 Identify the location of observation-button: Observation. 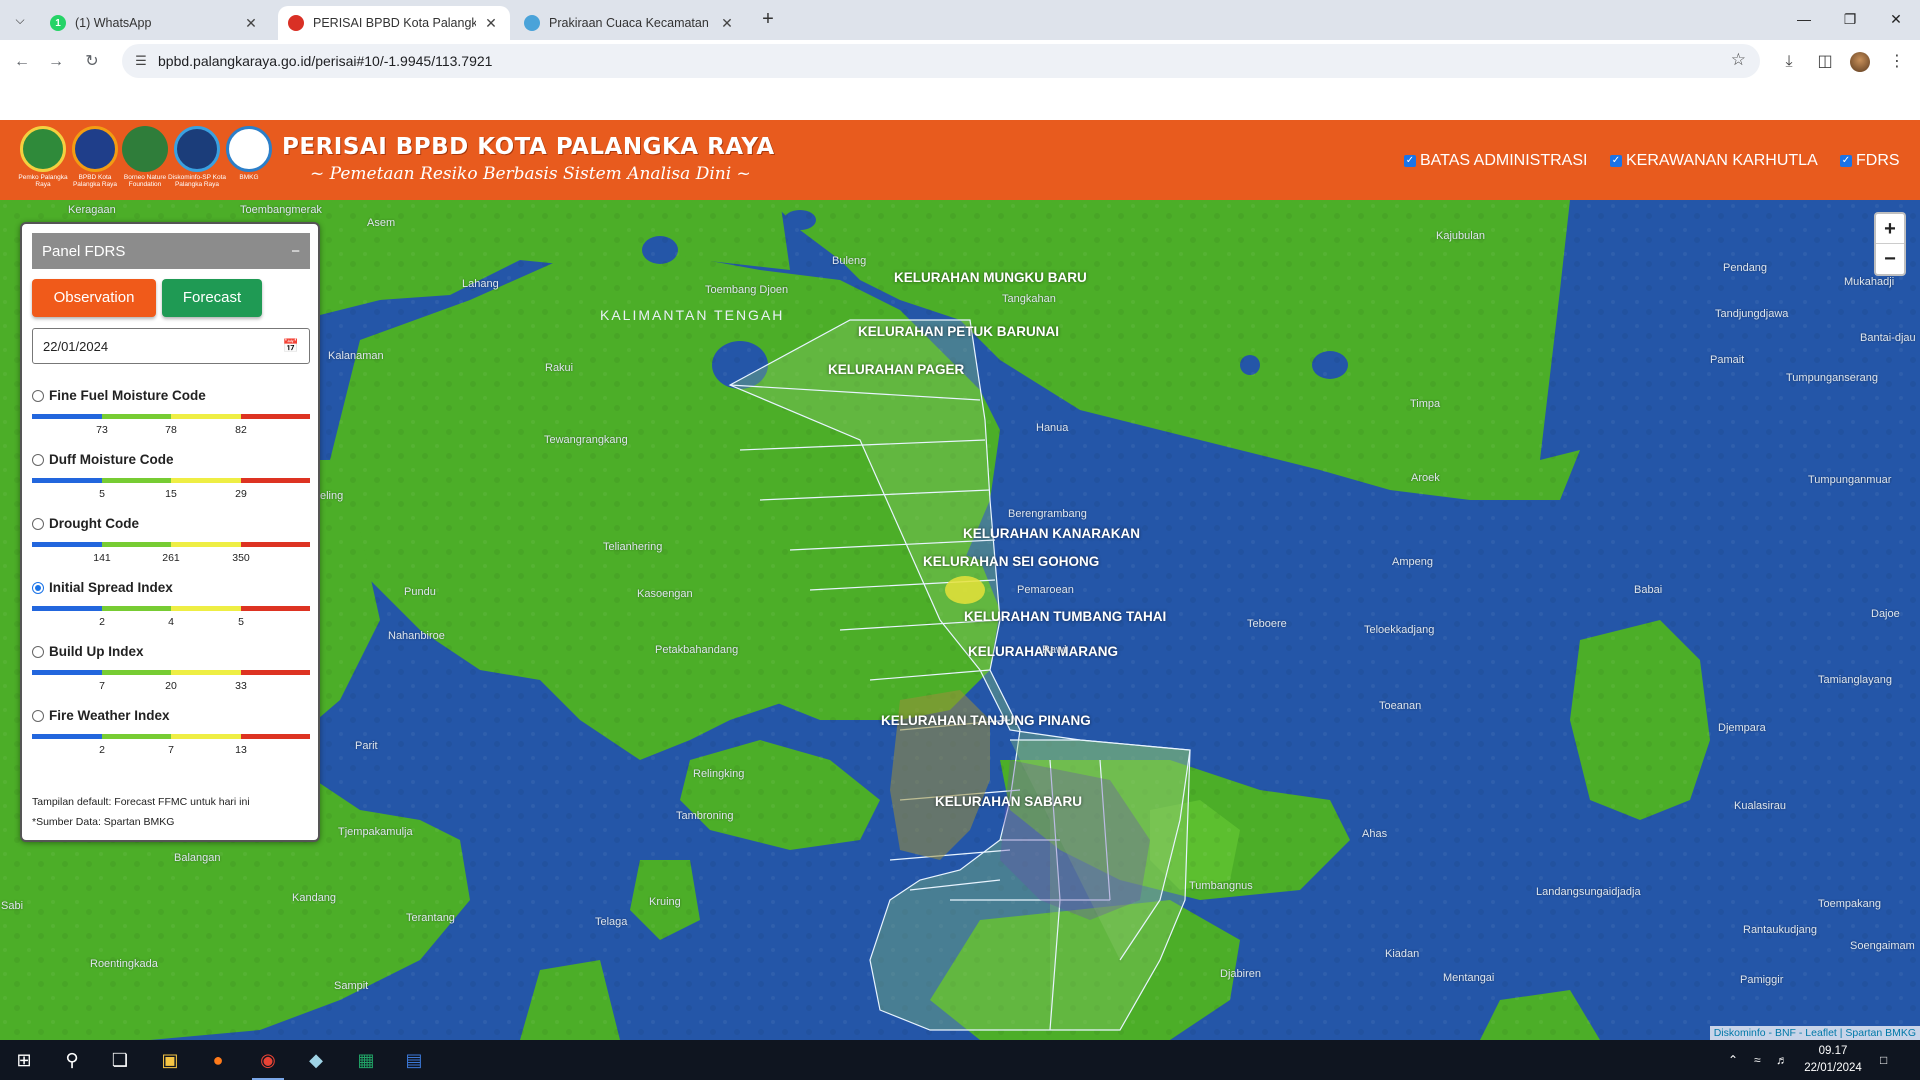
(94, 298).